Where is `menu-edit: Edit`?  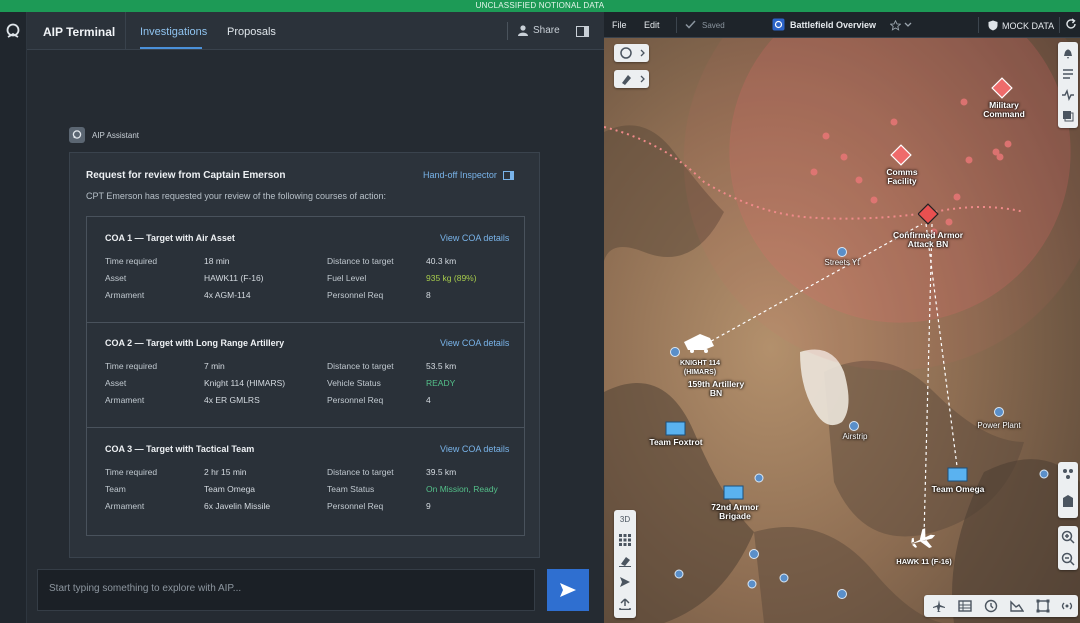
menu-edit: Edit is located at coordinates (652, 25).